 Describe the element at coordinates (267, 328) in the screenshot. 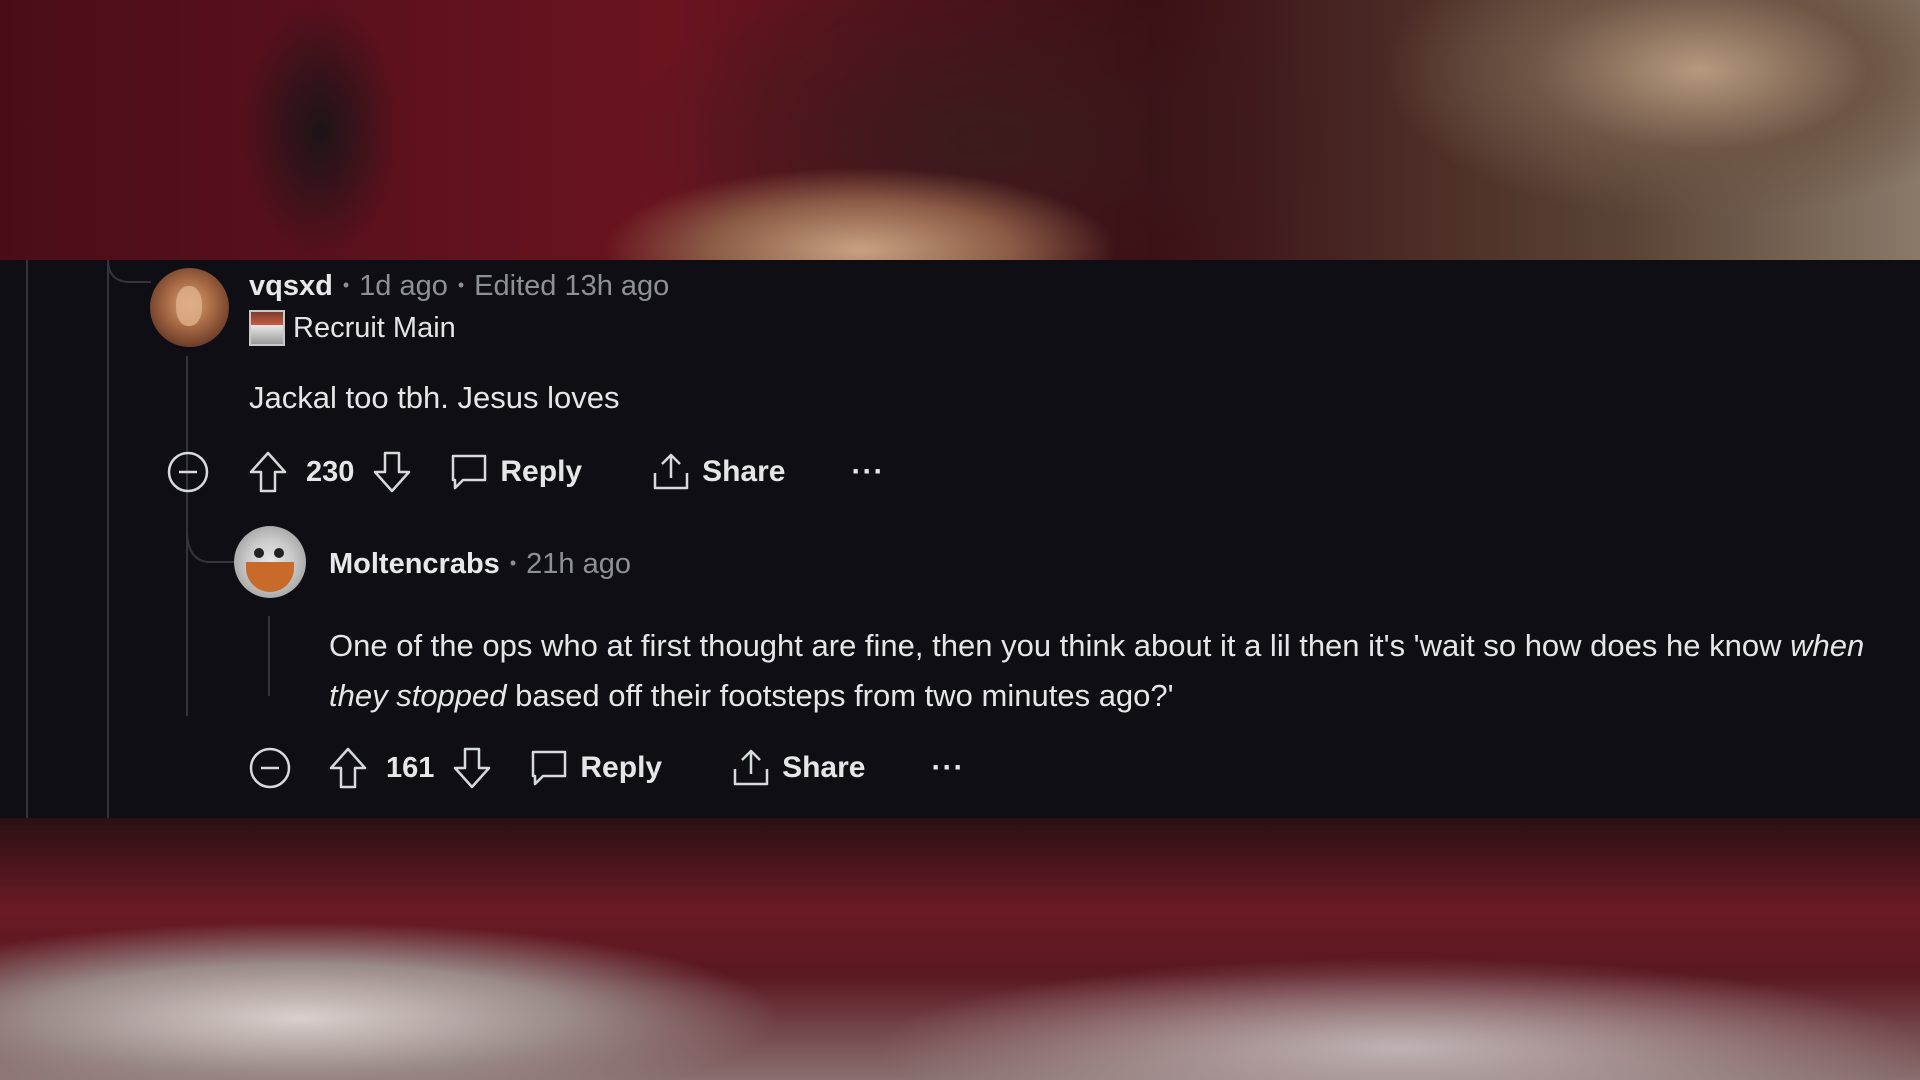

I see `flair-icon` at that location.